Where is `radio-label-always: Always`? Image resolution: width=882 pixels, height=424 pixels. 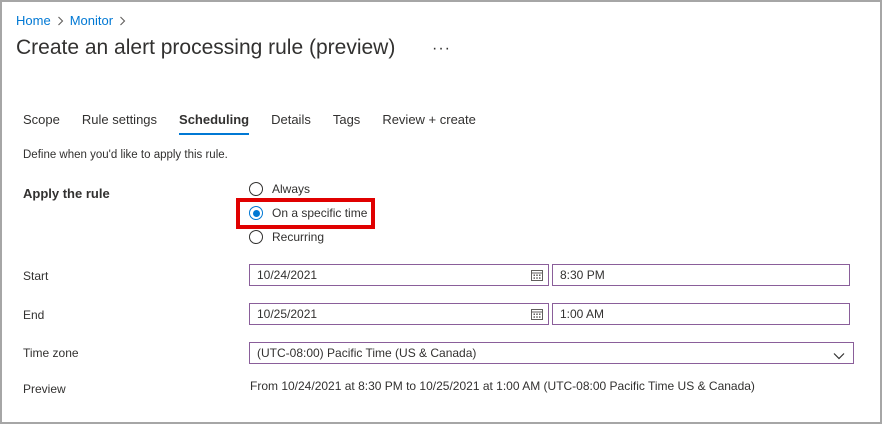 radio-label-always: Always is located at coordinates (291, 189).